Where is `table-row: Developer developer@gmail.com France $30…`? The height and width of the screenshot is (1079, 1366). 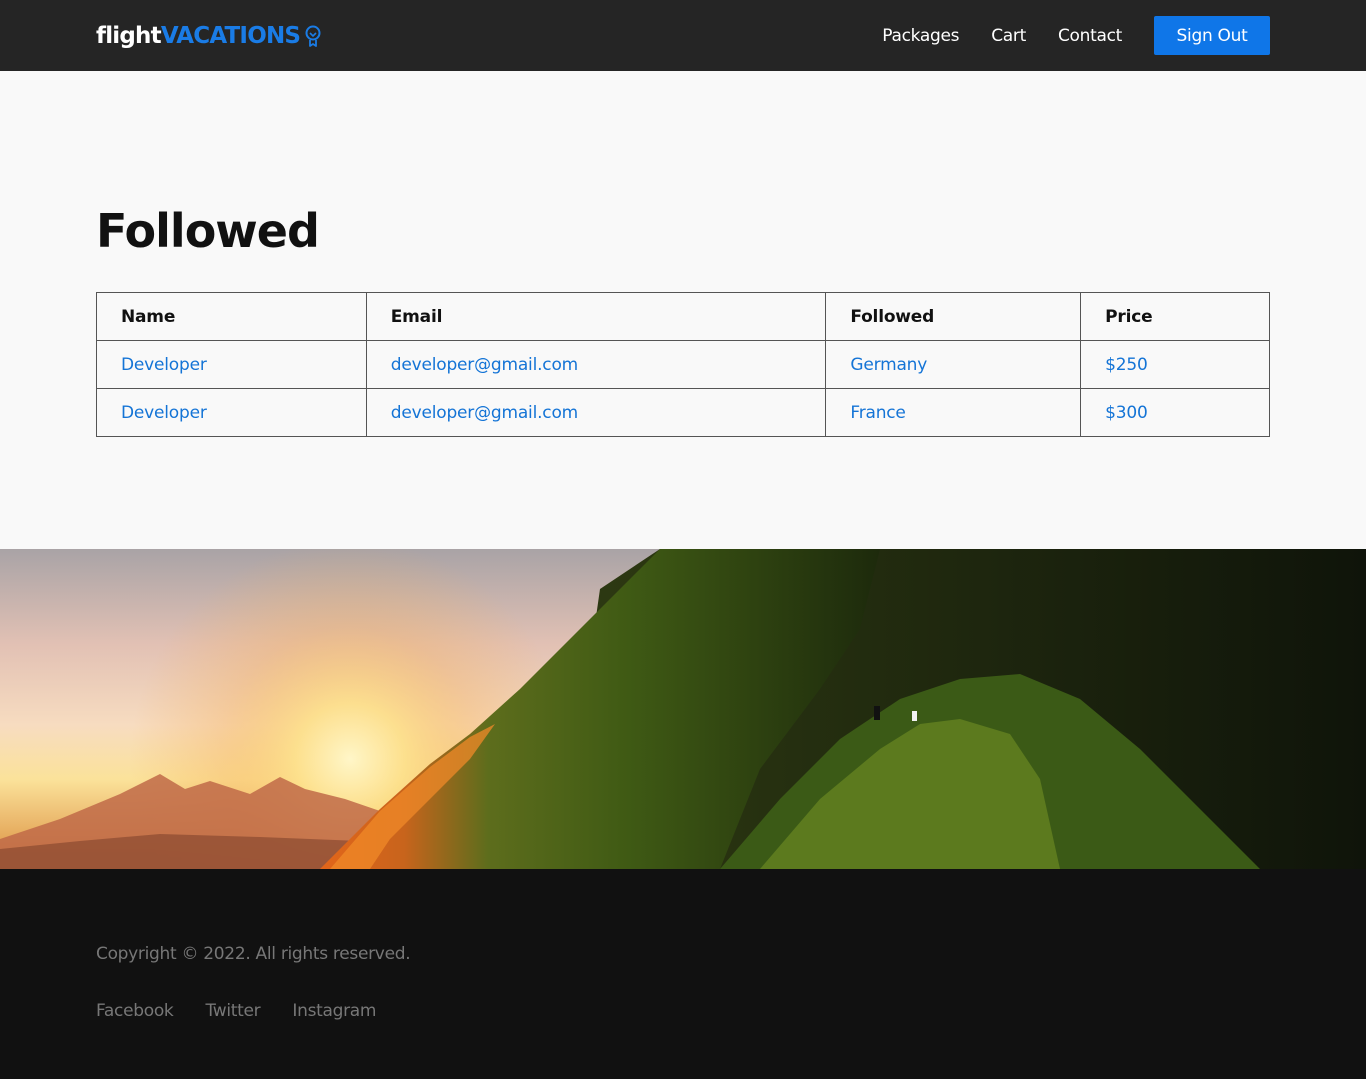 table-row: Developer developer@gmail.com France $30… is located at coordinates (683, 412).